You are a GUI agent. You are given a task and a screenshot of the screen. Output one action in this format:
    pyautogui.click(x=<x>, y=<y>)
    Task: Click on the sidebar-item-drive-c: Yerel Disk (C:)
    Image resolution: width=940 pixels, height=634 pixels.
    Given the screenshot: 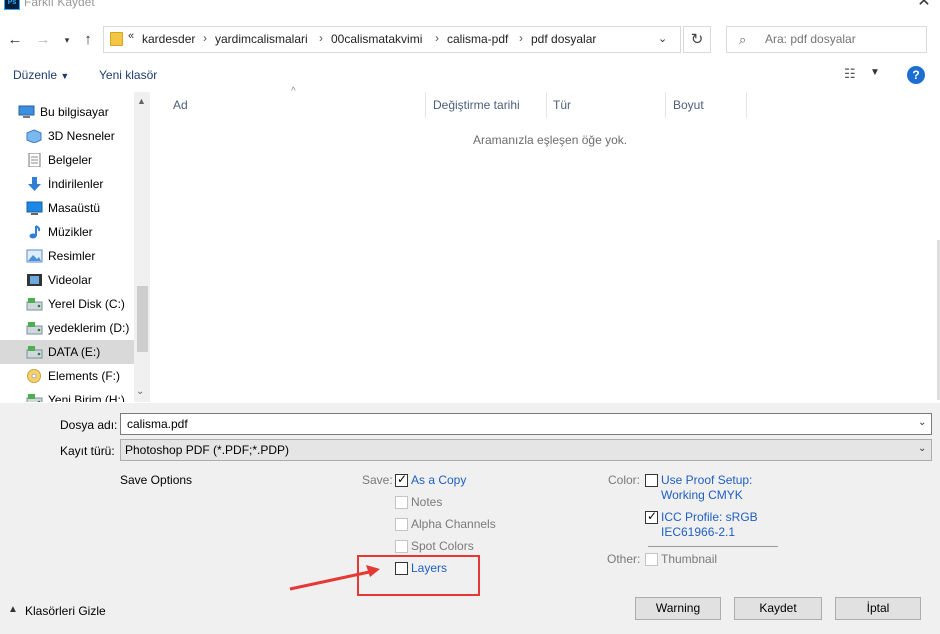 What is the action you would take?
    pyautogui.click(x=67, y=304)
    